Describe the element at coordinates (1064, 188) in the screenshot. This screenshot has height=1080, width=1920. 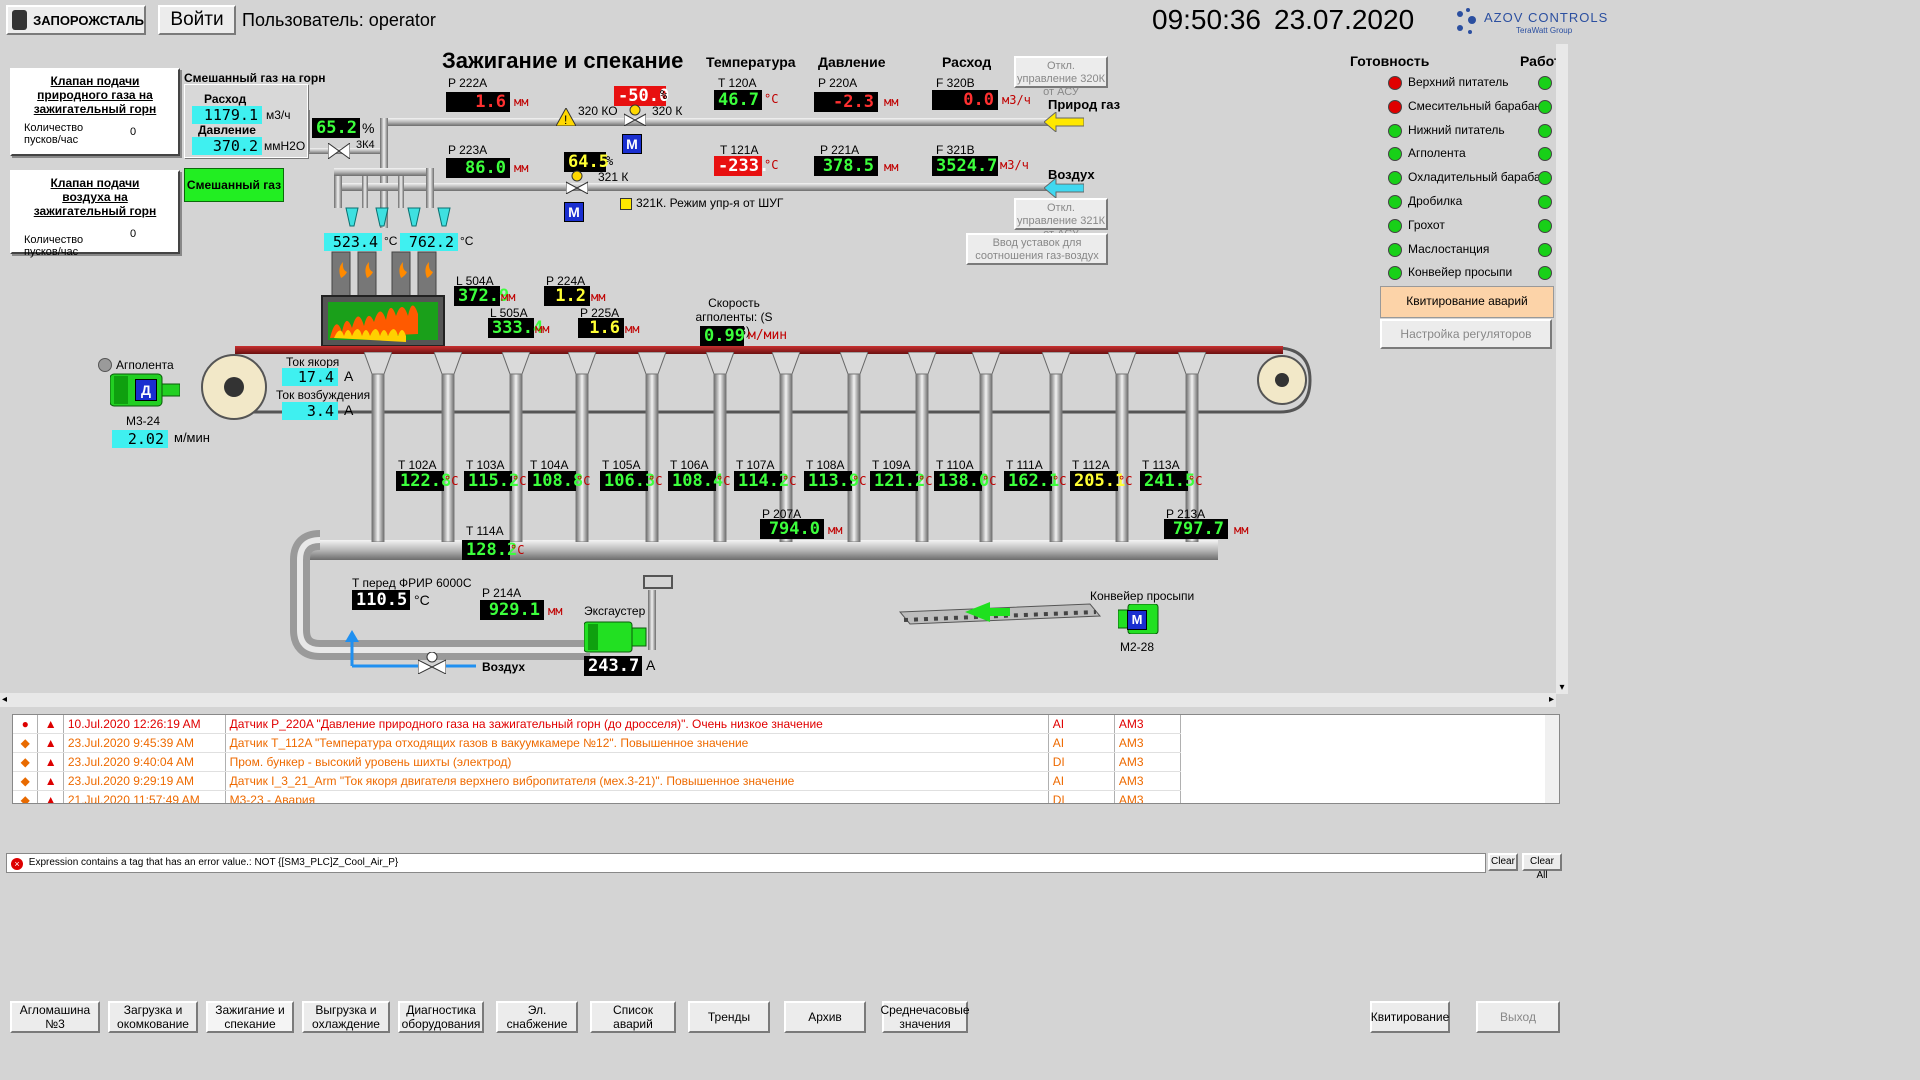
I see `air-inlet-arrow-icon` at that location.